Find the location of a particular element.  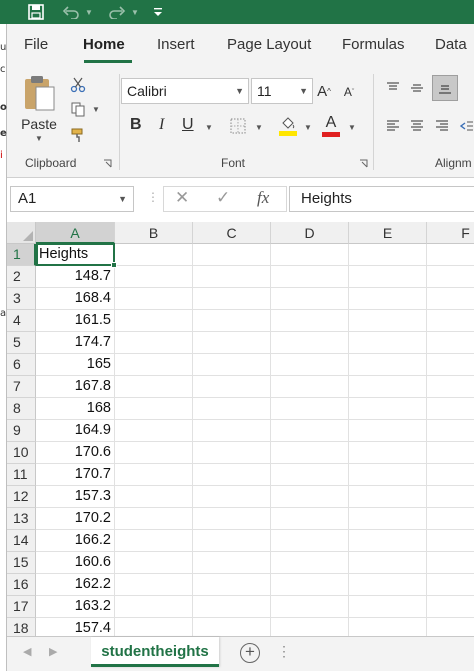

copy-dropdown-icon: ▼ is located at coordinates (96, 109).